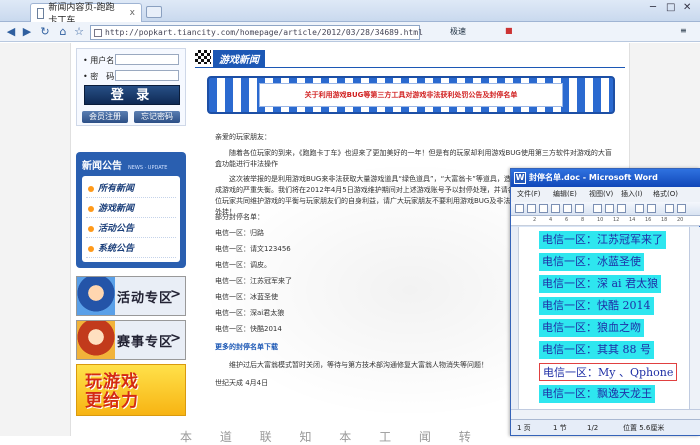 This screenshot has height=445, width=700. I want to click on close-window-button: ✕, so click(687, 7).